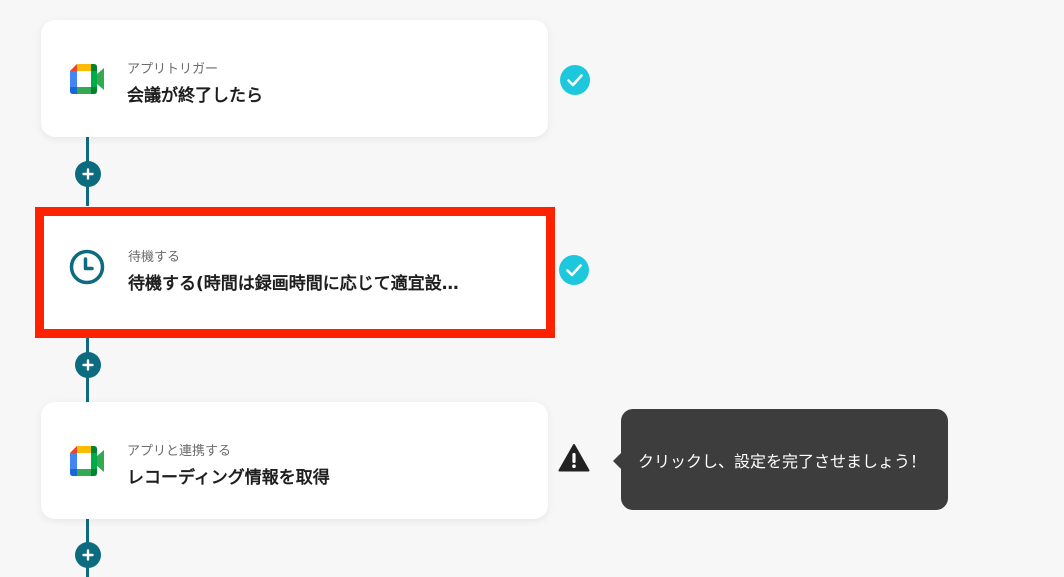 Image resolution: width=1064 pixels, height=577 pixels. Describe the element at coordinates (154, 257) in the screenshot. I see `step-type-label: 待機する` at that location.